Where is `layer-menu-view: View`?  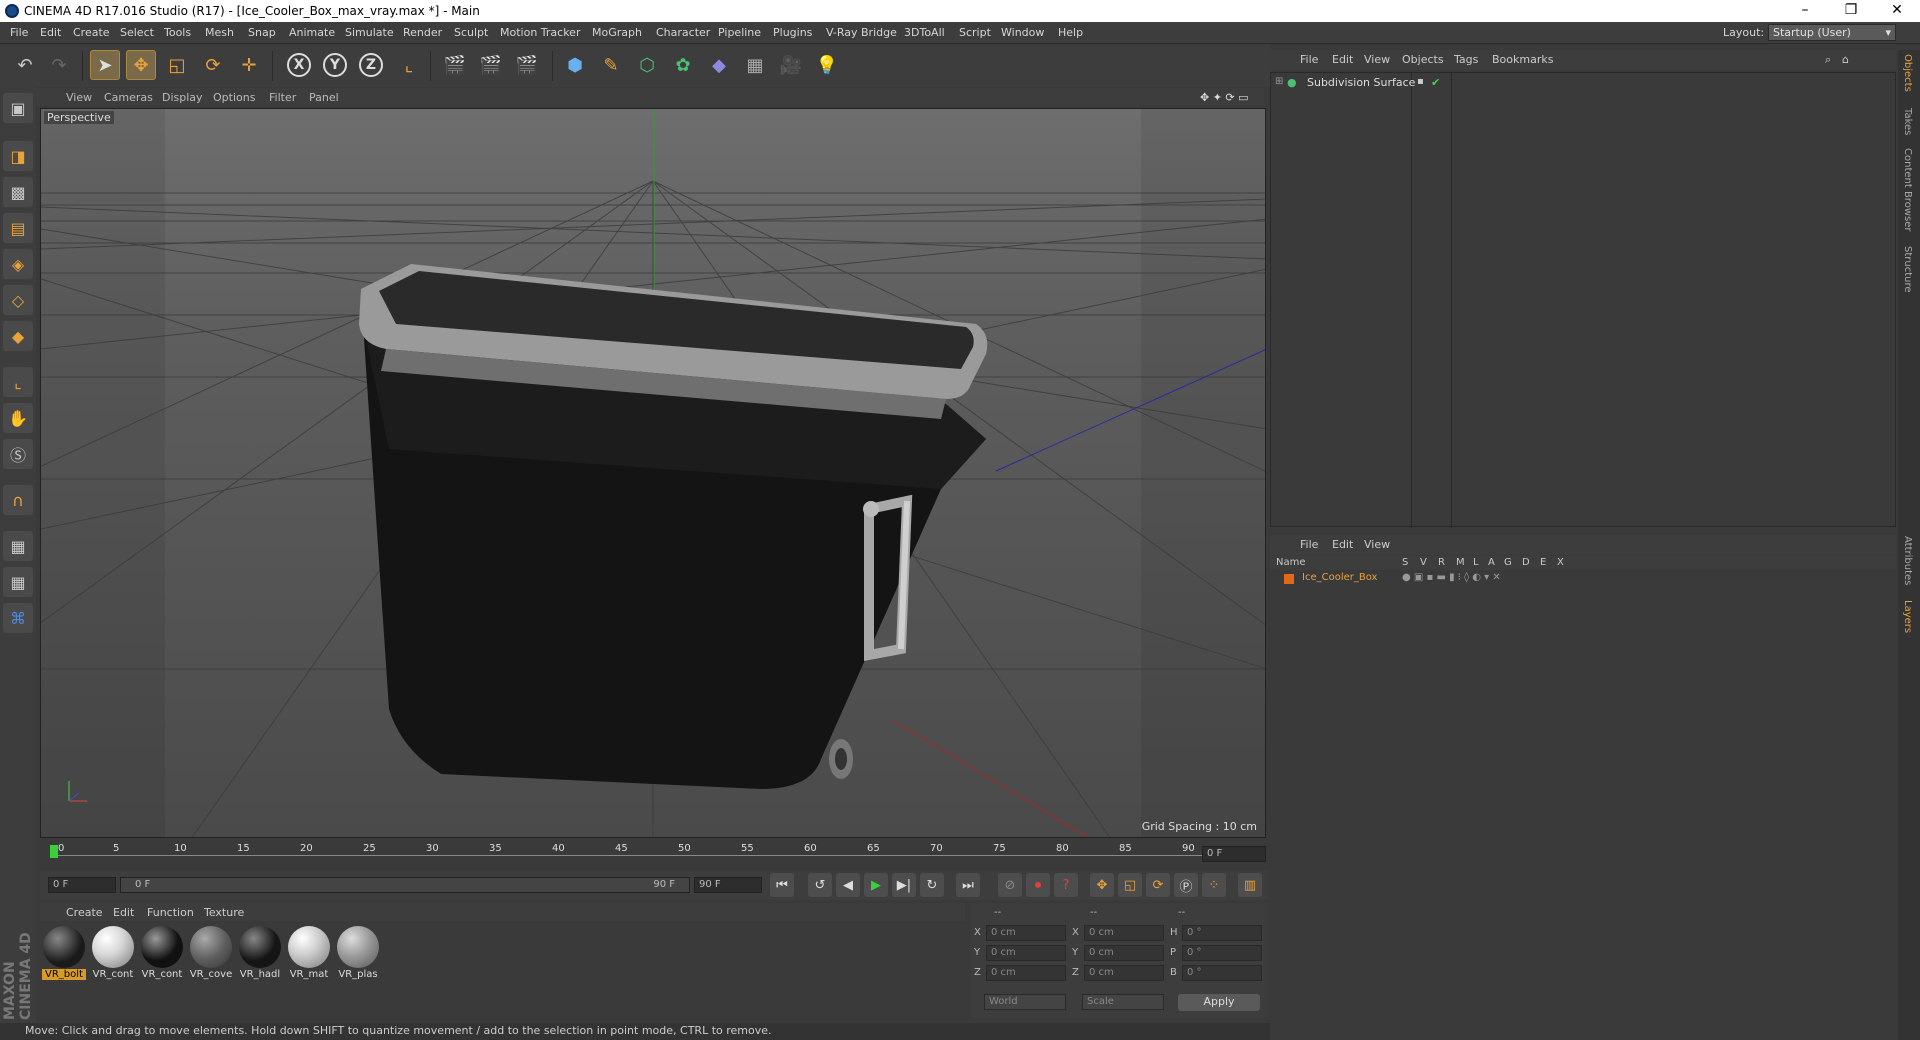 layer-menu-view: View is located at coordinates (1377, 544).